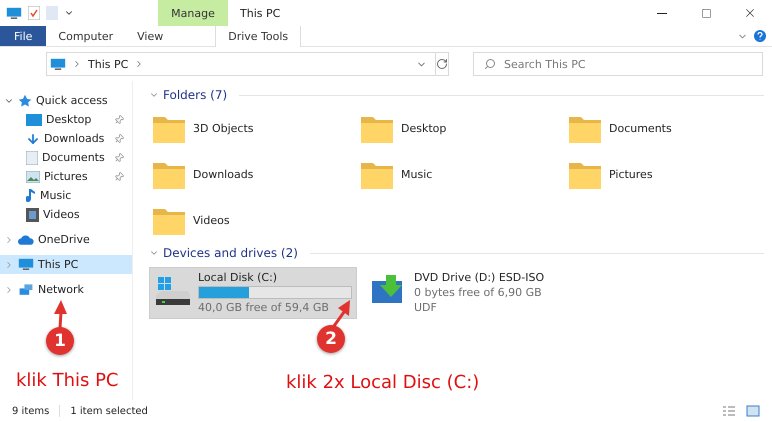 The width and height of the screenshot is (772, 422). What do you see at coordinates (618, 64) in the screenshot?
I see `search-field: Search This PC` at bounding box center [618, 64].